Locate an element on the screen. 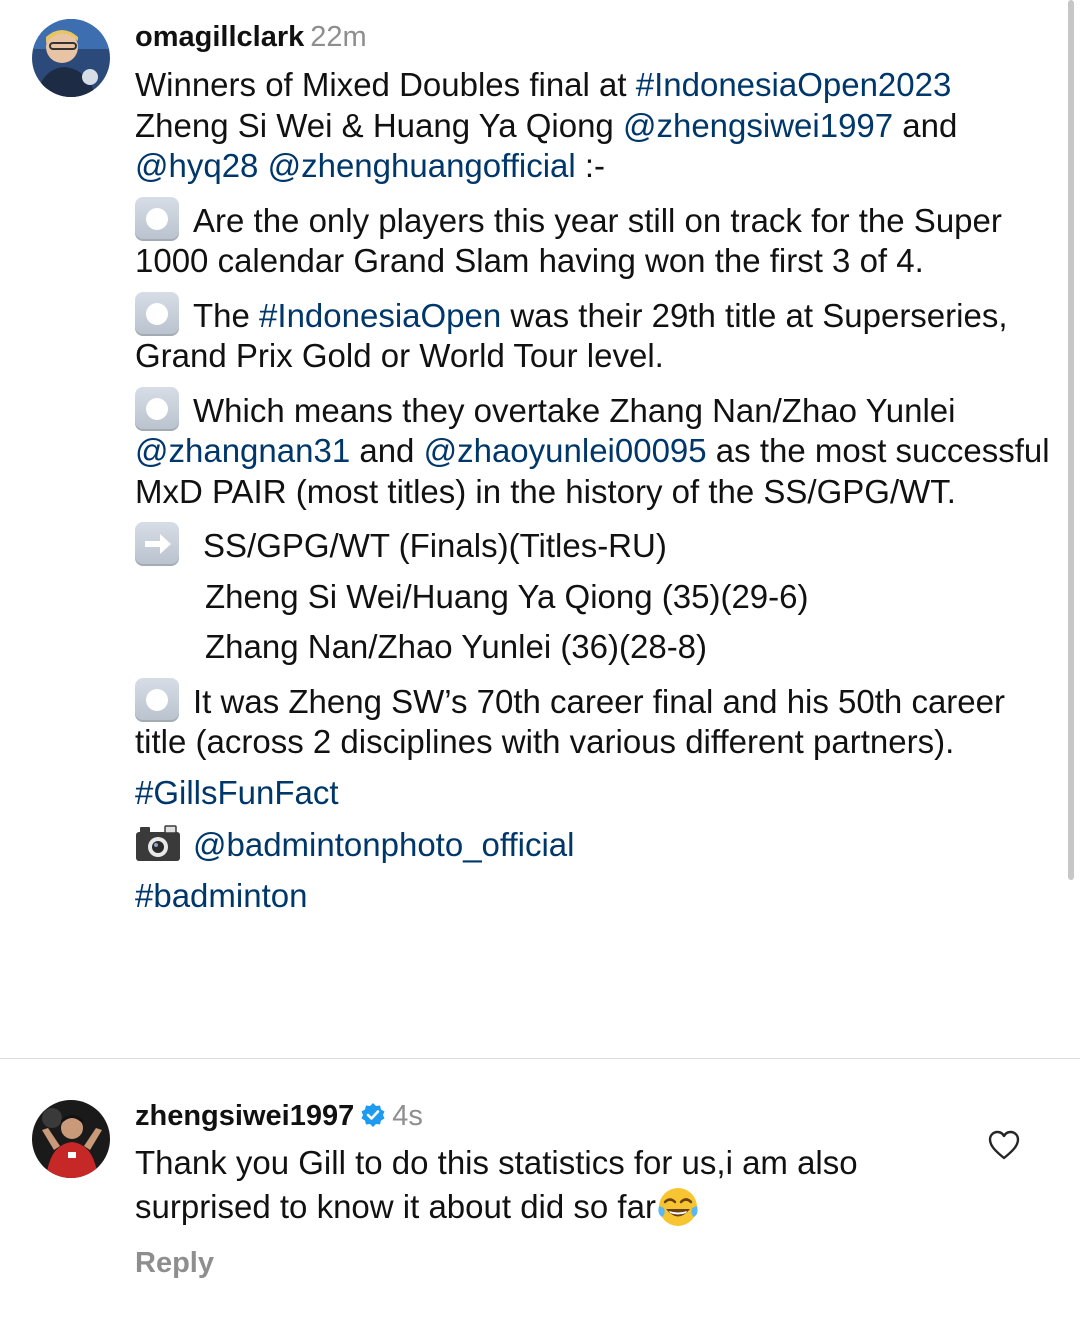 The image size is (1080, 1334). caption-hashtag-line: #GillsFunFact is located at coordinates (592, 793).